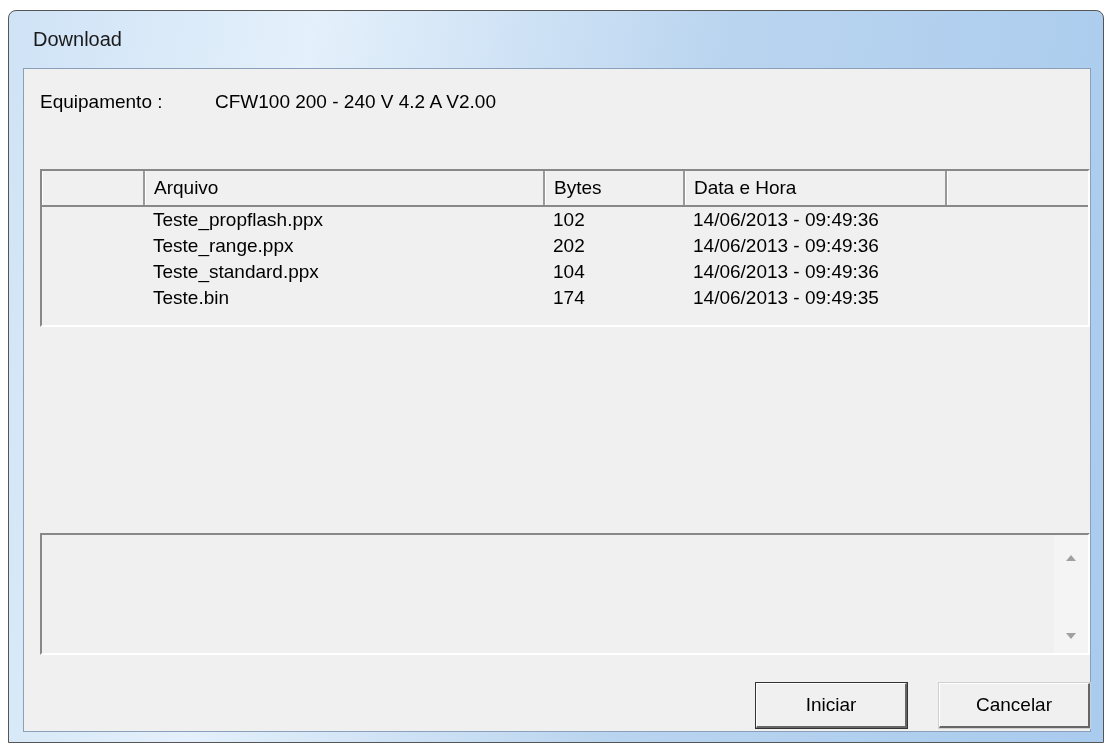 The image size is (1112, 751). I want to click on table-cell-text: 102, so click(569, 220).